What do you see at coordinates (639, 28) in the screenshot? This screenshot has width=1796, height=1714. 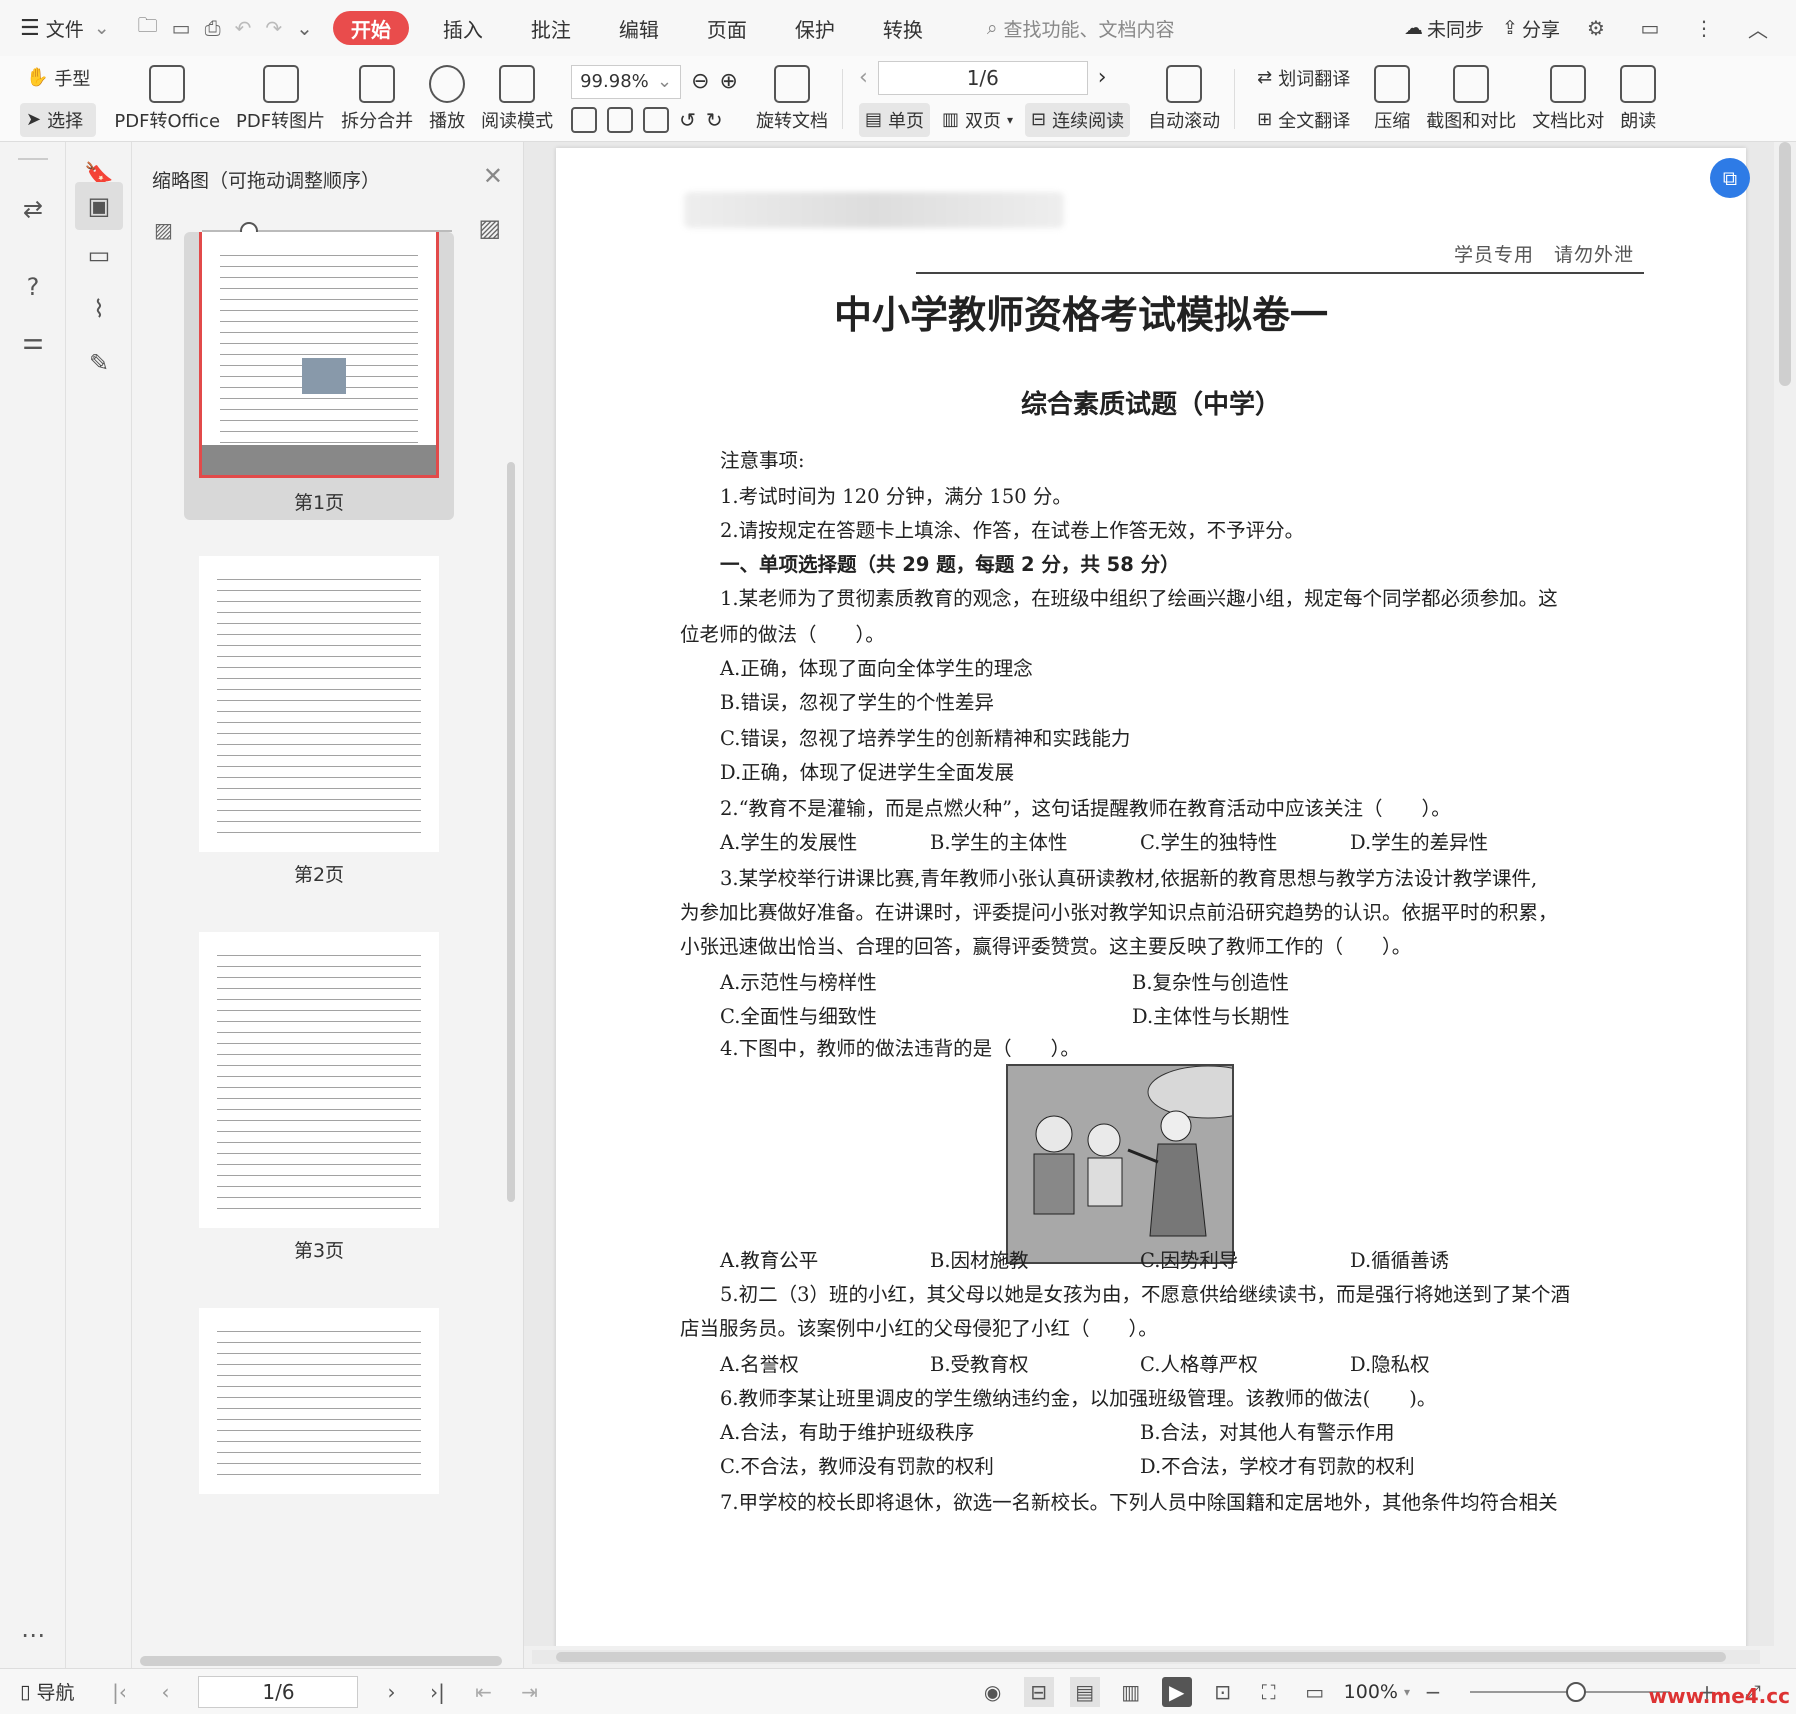 I see `tab-edit: 编辑` at bounding box center [639, 28].